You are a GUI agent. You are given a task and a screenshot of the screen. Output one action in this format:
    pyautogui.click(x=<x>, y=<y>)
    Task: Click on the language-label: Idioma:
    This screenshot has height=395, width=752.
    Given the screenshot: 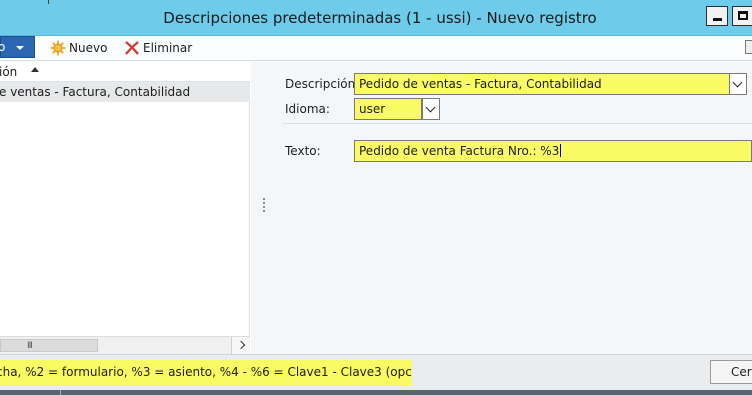 What is the action you would take?
    pyautogui.click(x=307, y=109)
    